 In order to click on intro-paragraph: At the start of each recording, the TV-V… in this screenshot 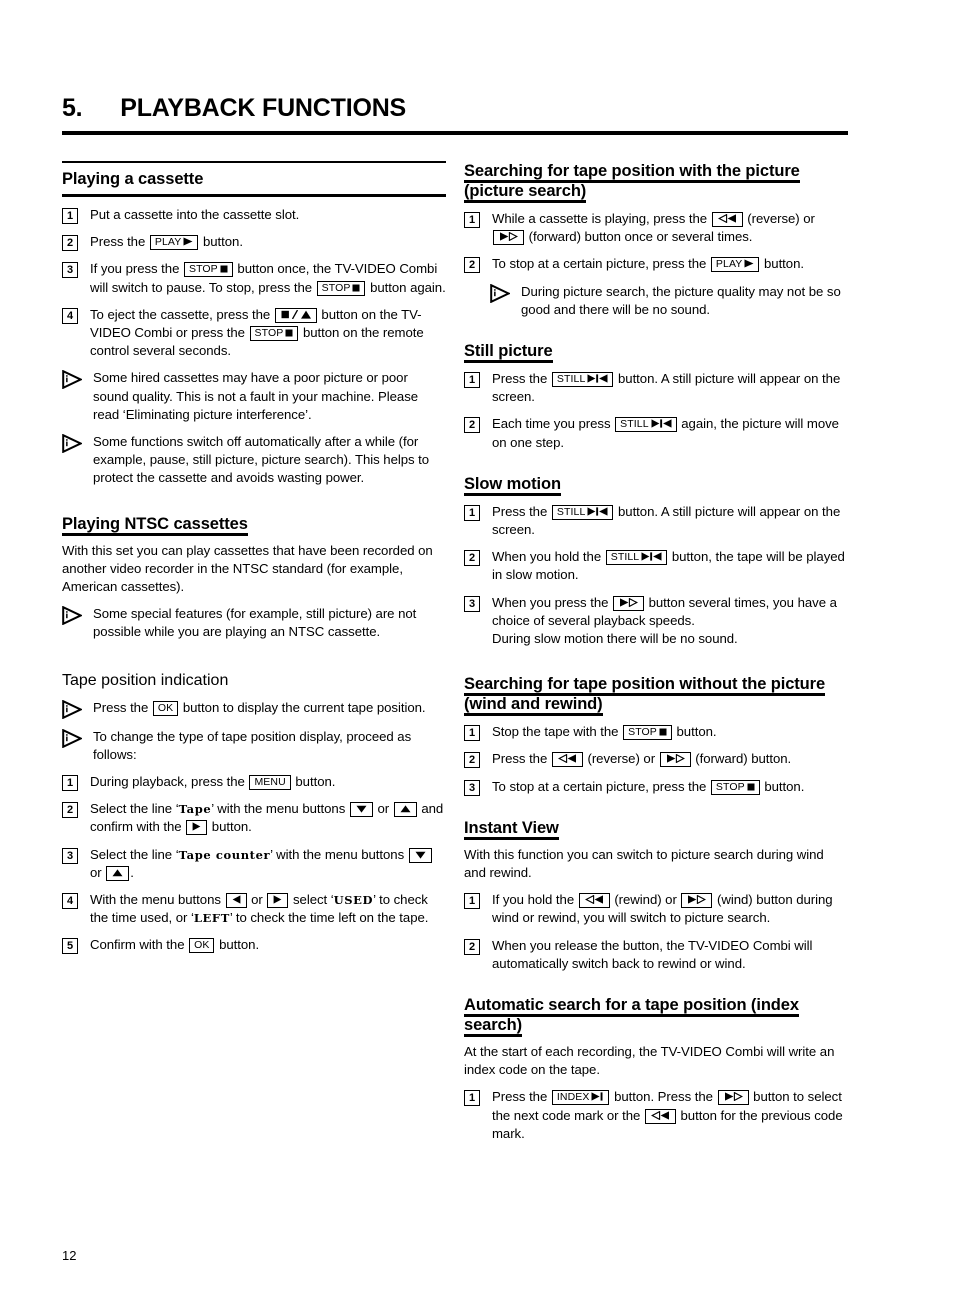, I will do `click(649, 1061)`.